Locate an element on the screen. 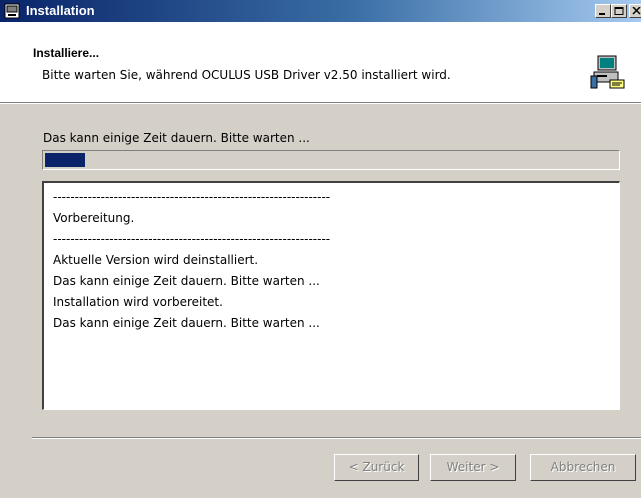 The width and height of the screenshot is (641, 498). cancel-button: Abbrechen is located at coordinates (583, 467).